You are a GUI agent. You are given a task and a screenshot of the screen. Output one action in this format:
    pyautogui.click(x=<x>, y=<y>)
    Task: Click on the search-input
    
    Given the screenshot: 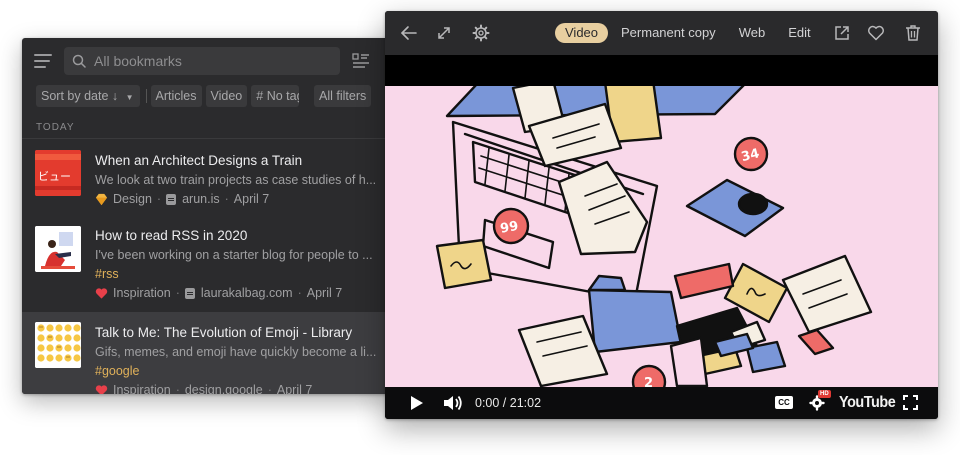 What is the action you would take?
    pyautogui.click(x=204, y=61)
    